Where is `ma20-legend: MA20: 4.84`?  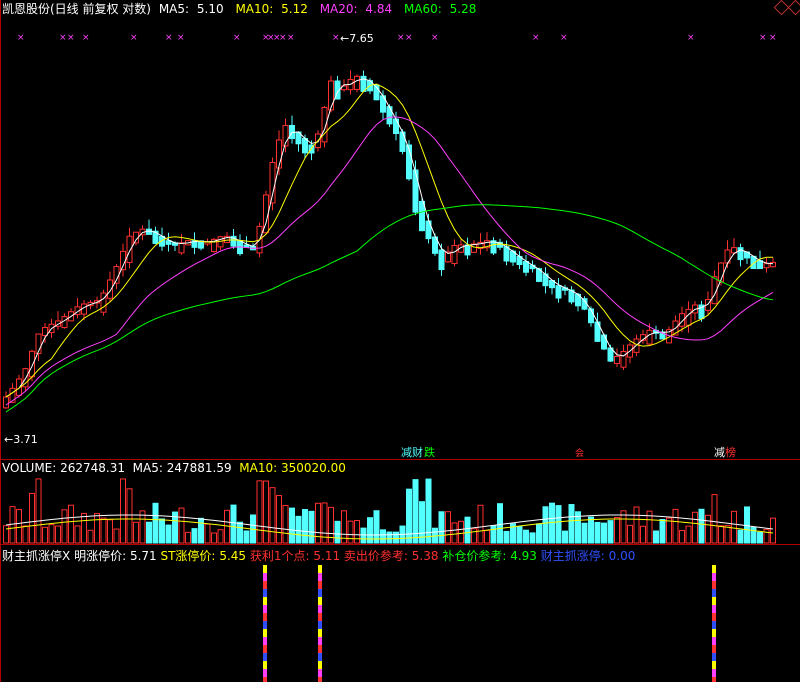 ma20-legend: MA20: 4.84 is located at coordinates (358, 9).